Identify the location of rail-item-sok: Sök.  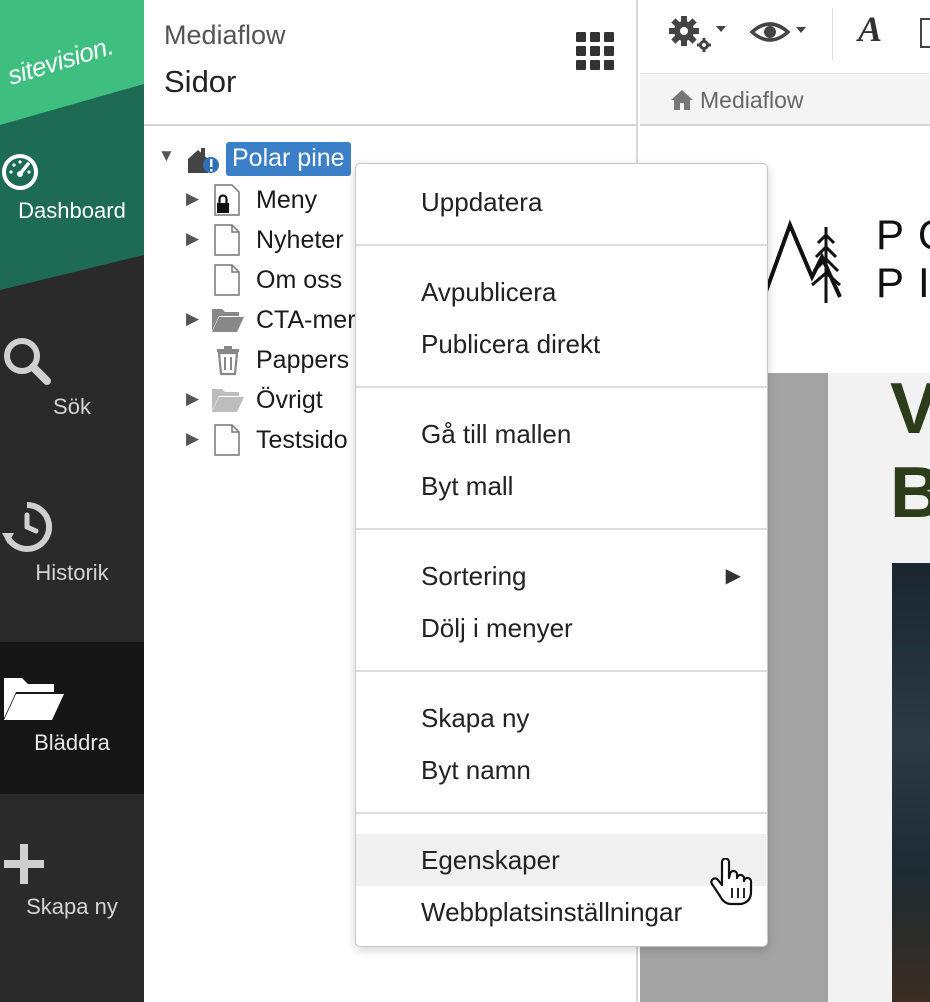
(72, 377).